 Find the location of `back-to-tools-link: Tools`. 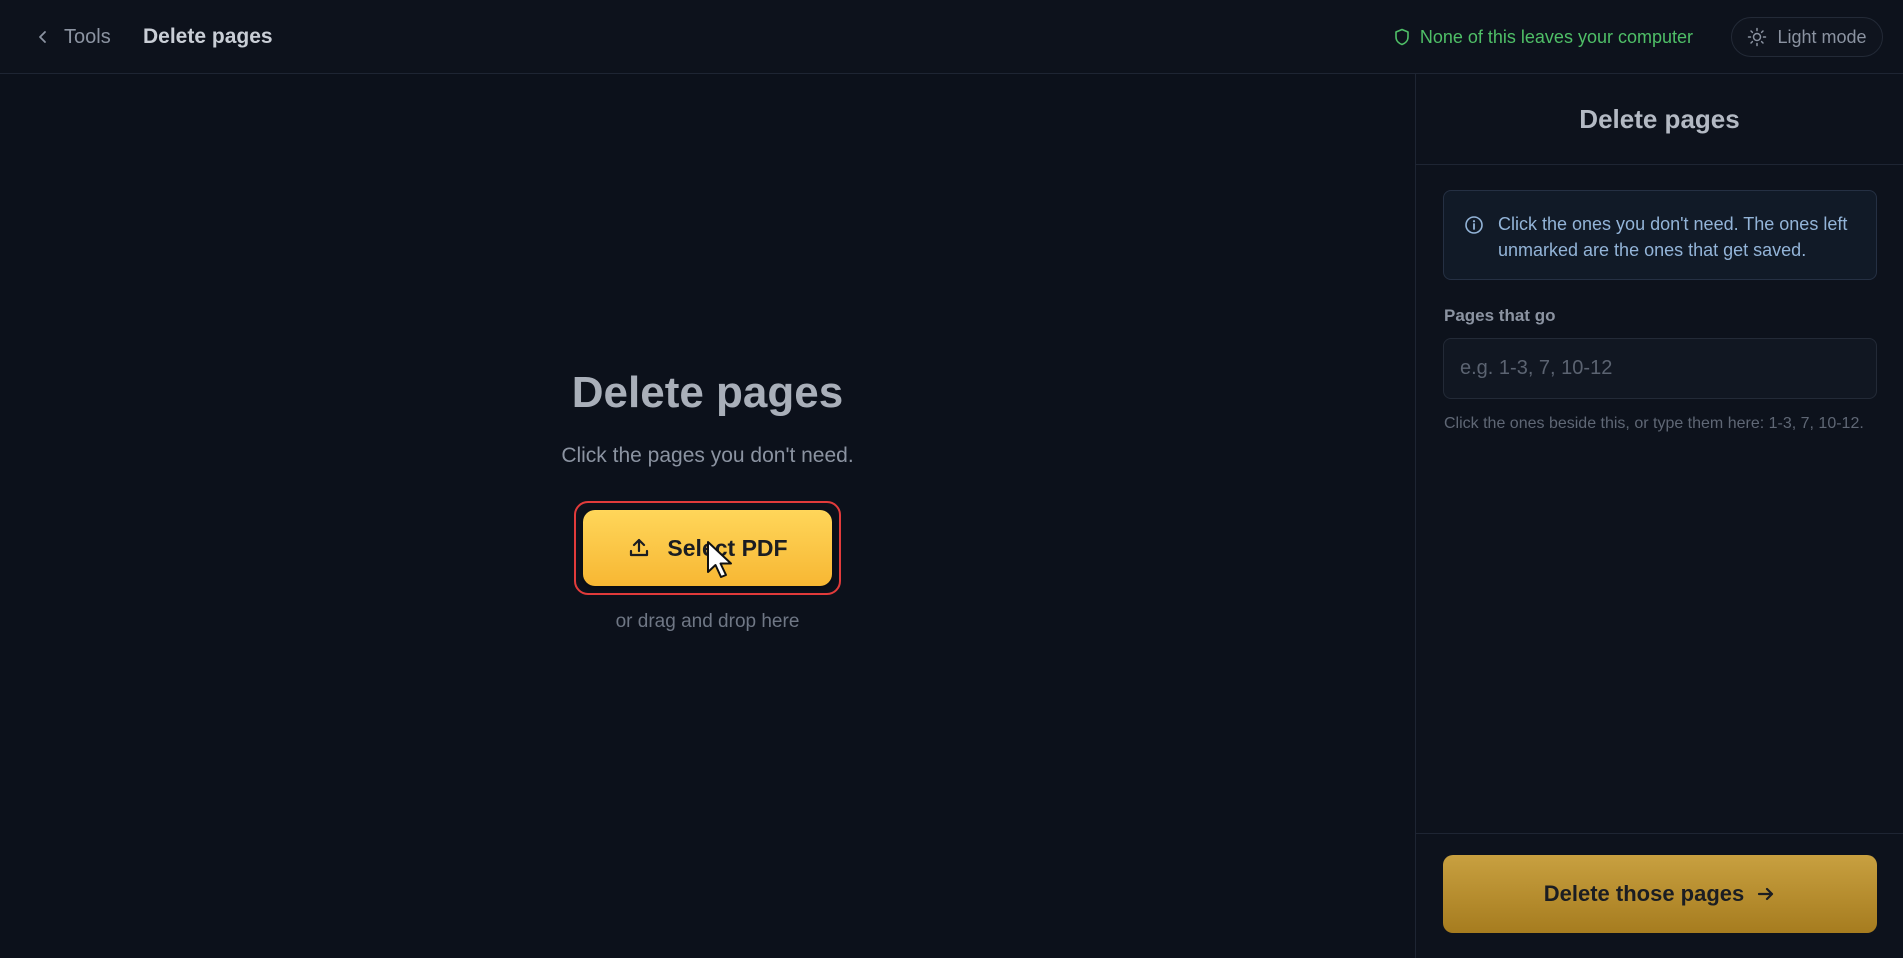

back-to-tools-link: Tools is located at coordinates (73, 37).